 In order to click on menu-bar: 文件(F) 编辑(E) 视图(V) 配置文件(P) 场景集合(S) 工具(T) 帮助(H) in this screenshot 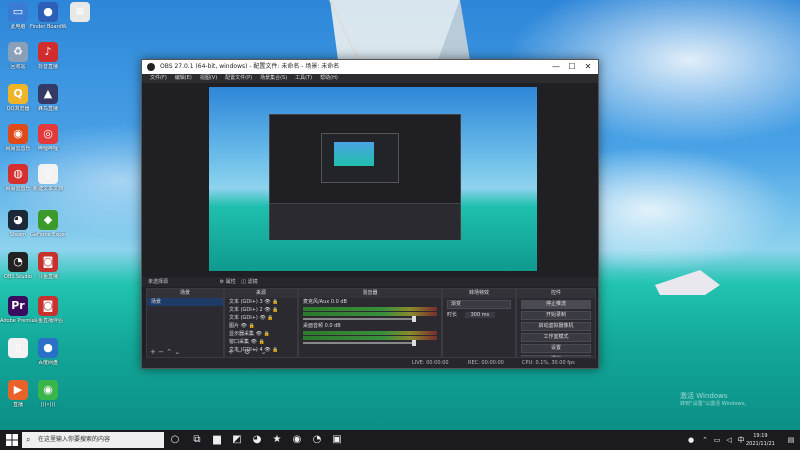, I will do `click(370, 78)`.